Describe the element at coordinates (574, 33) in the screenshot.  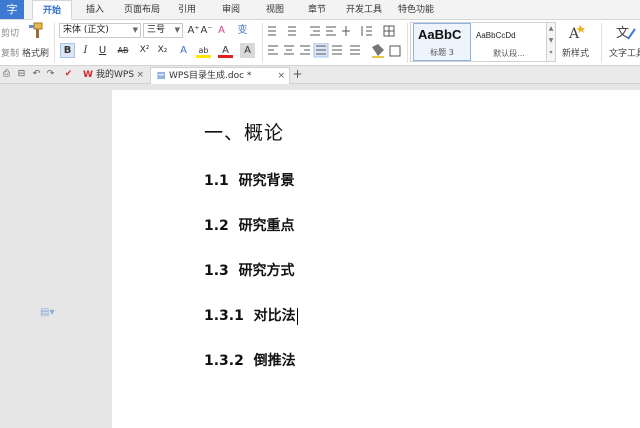
I see `svg-text: A` at that location.